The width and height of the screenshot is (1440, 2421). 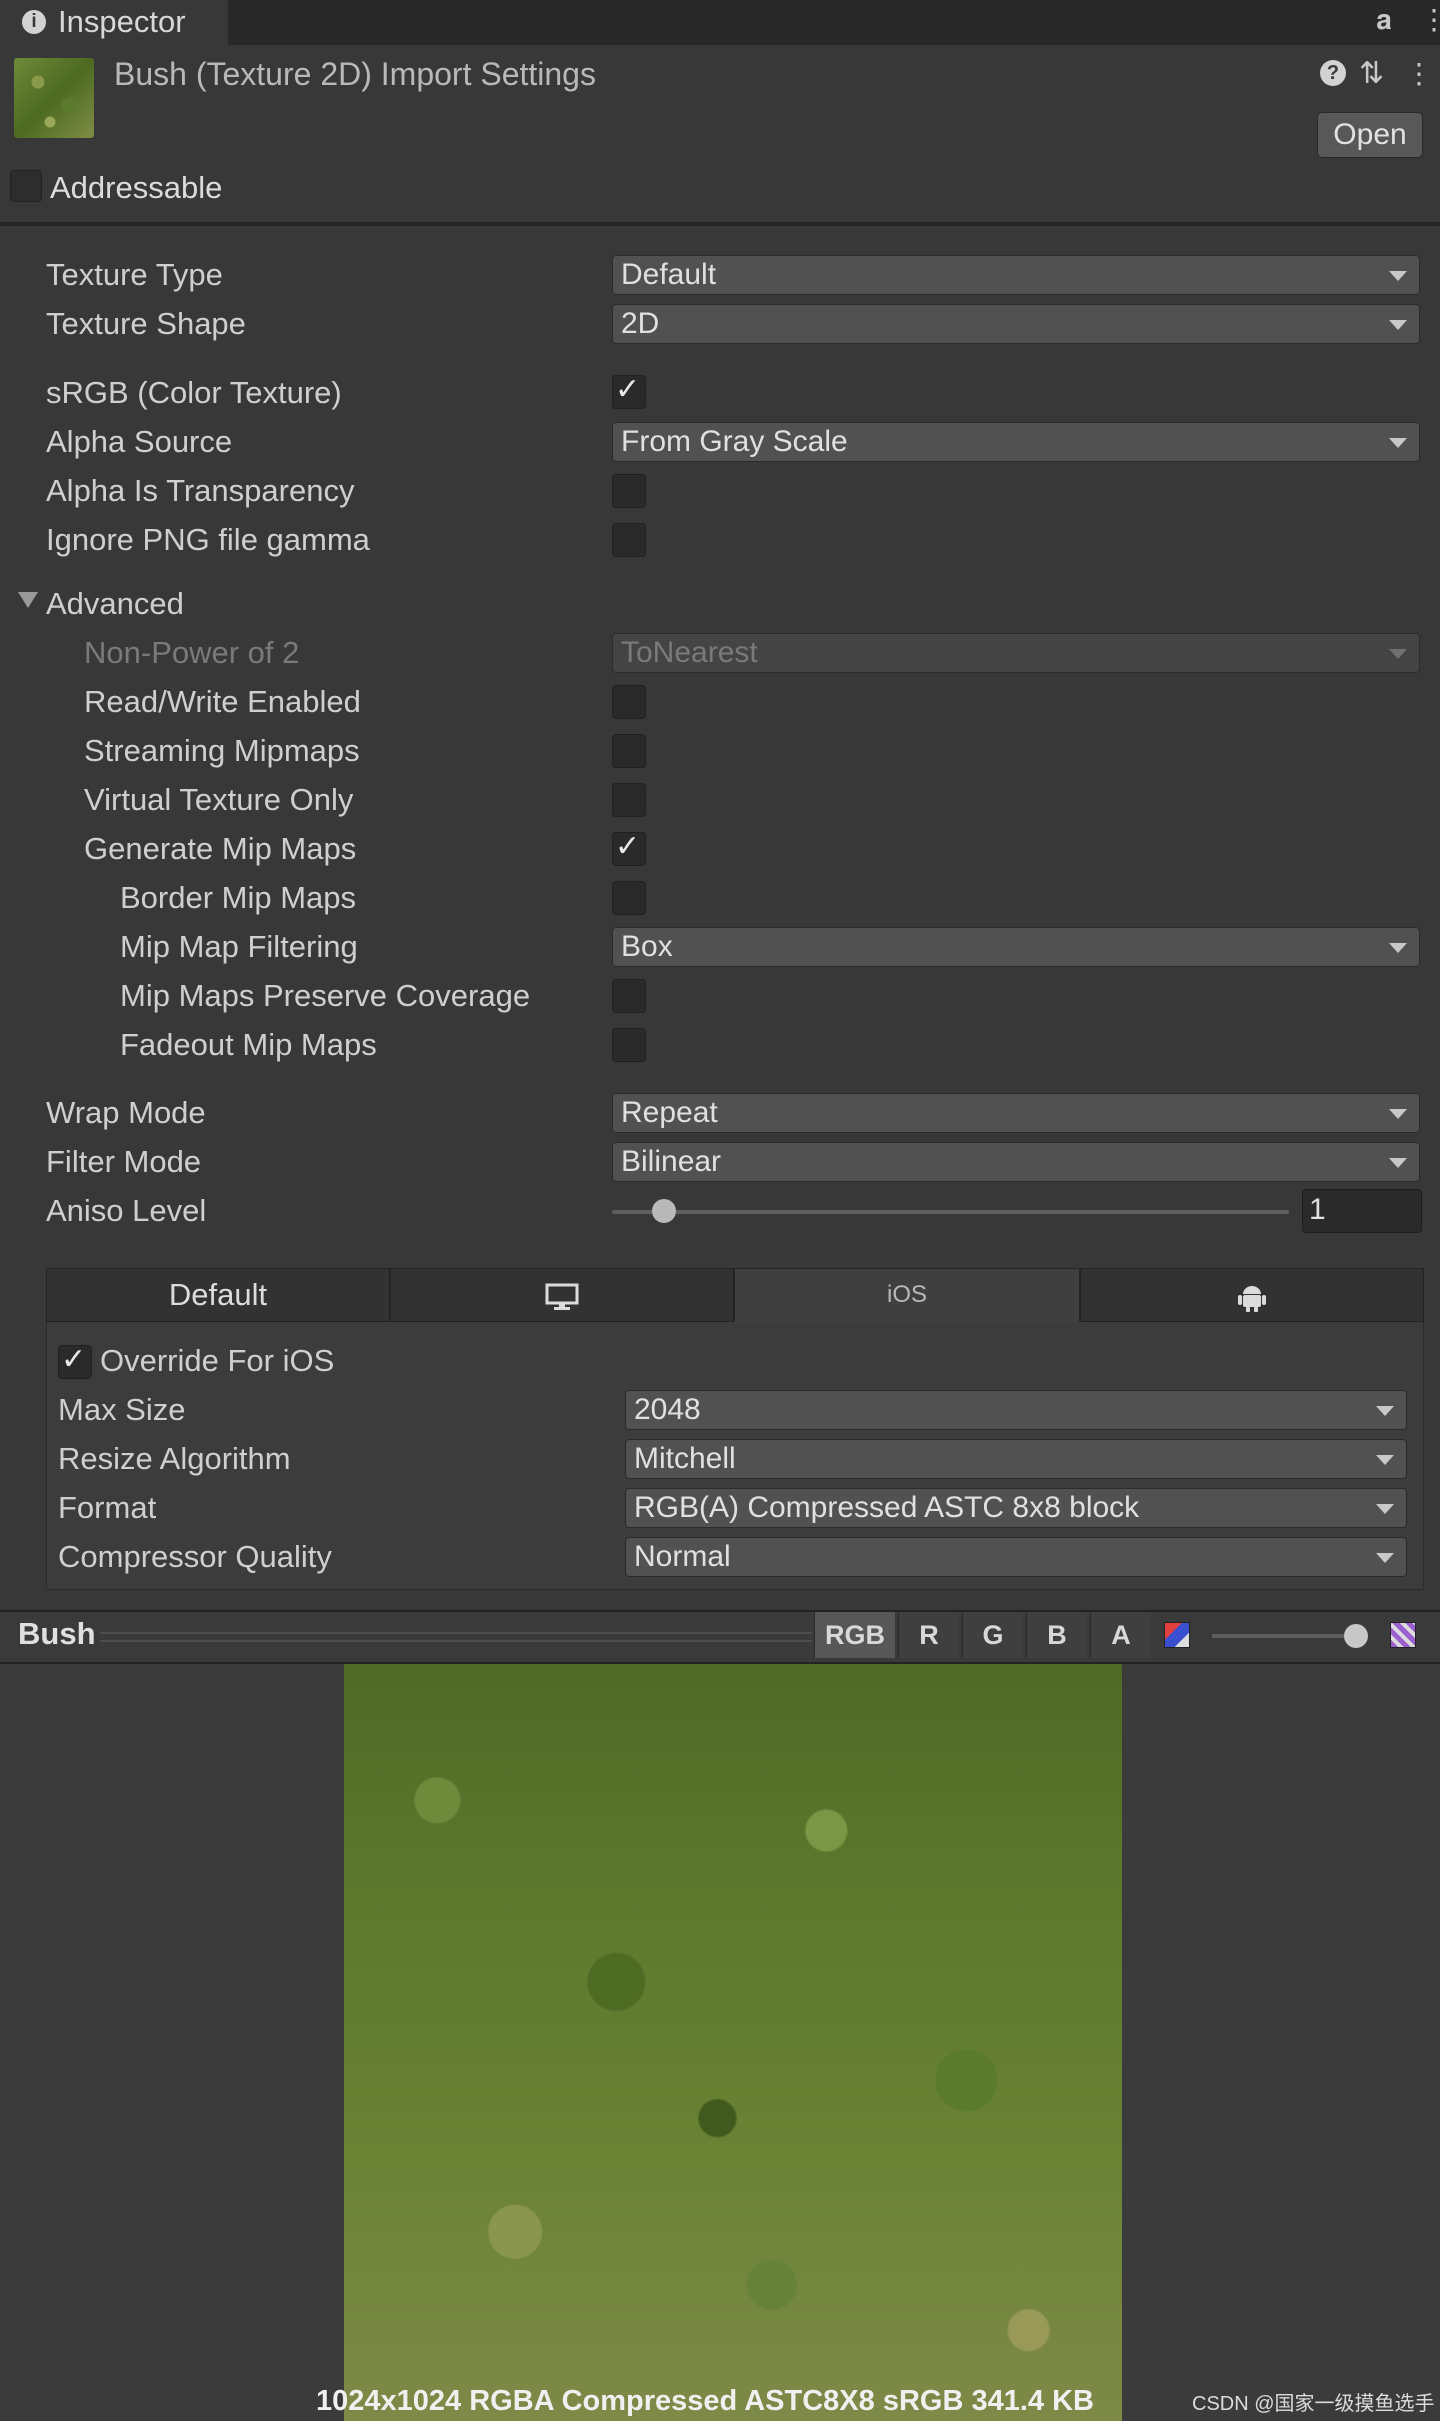 I want to click on preview-title: Bush, so click(x=57, y=1633).